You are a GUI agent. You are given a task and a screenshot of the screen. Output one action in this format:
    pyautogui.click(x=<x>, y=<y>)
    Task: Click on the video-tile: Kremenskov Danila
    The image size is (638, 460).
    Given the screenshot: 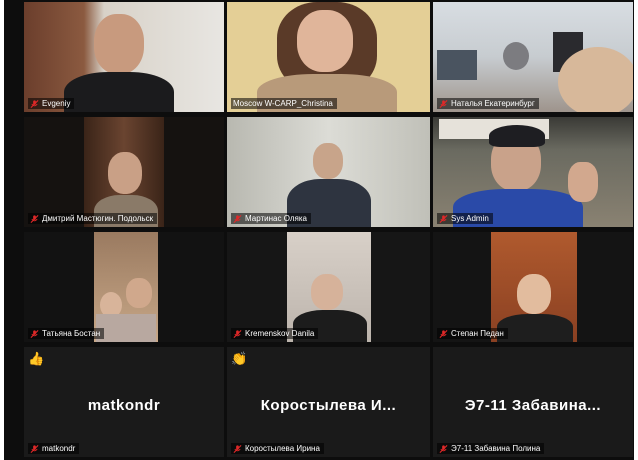 What is the action you would take?
    pyautogui.click(x=328, y=287)
    